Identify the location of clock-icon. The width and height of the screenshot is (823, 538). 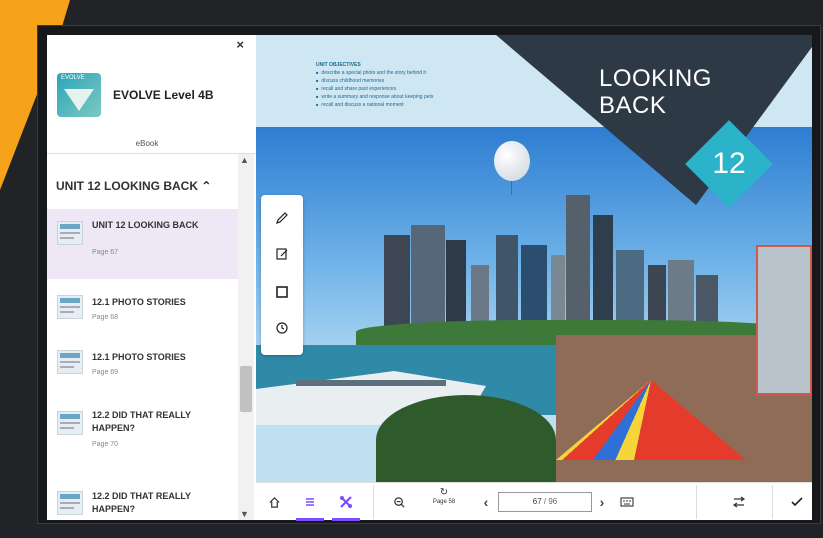
(282, 328).